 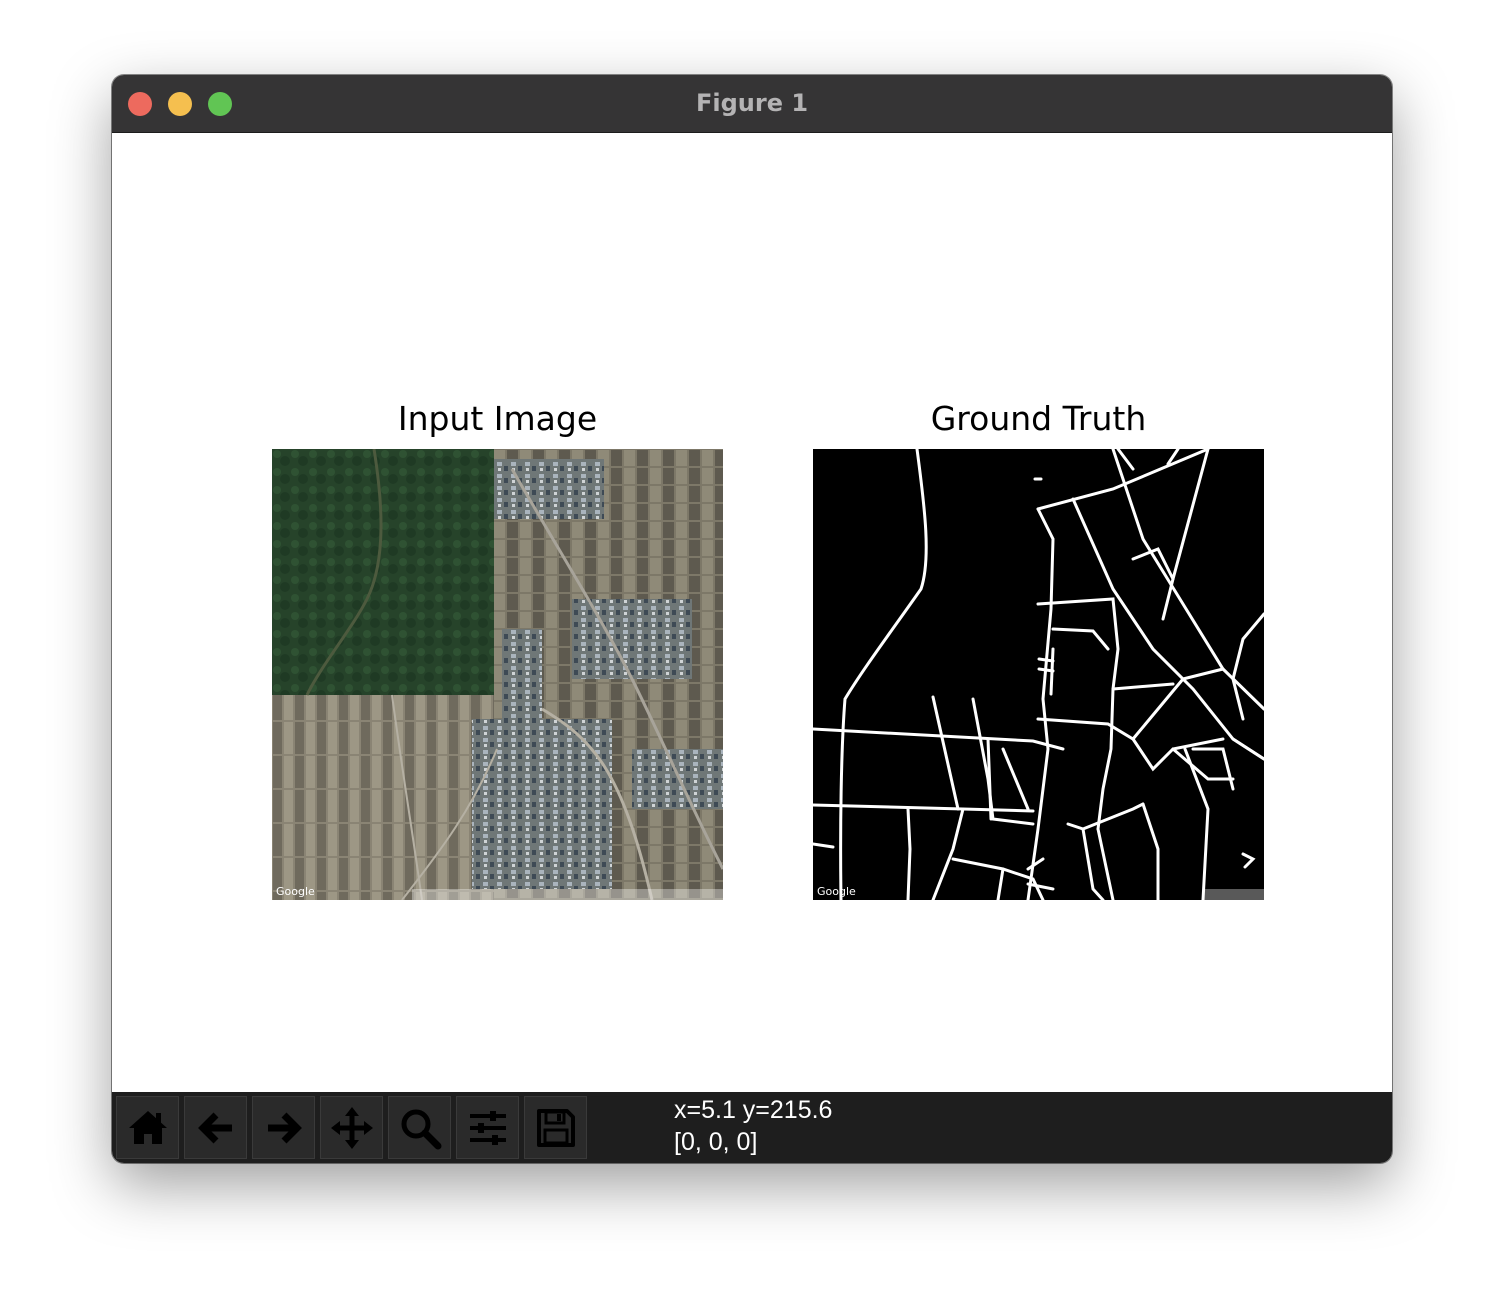 I want to click on pan-button, so click(x=351, y=1127).